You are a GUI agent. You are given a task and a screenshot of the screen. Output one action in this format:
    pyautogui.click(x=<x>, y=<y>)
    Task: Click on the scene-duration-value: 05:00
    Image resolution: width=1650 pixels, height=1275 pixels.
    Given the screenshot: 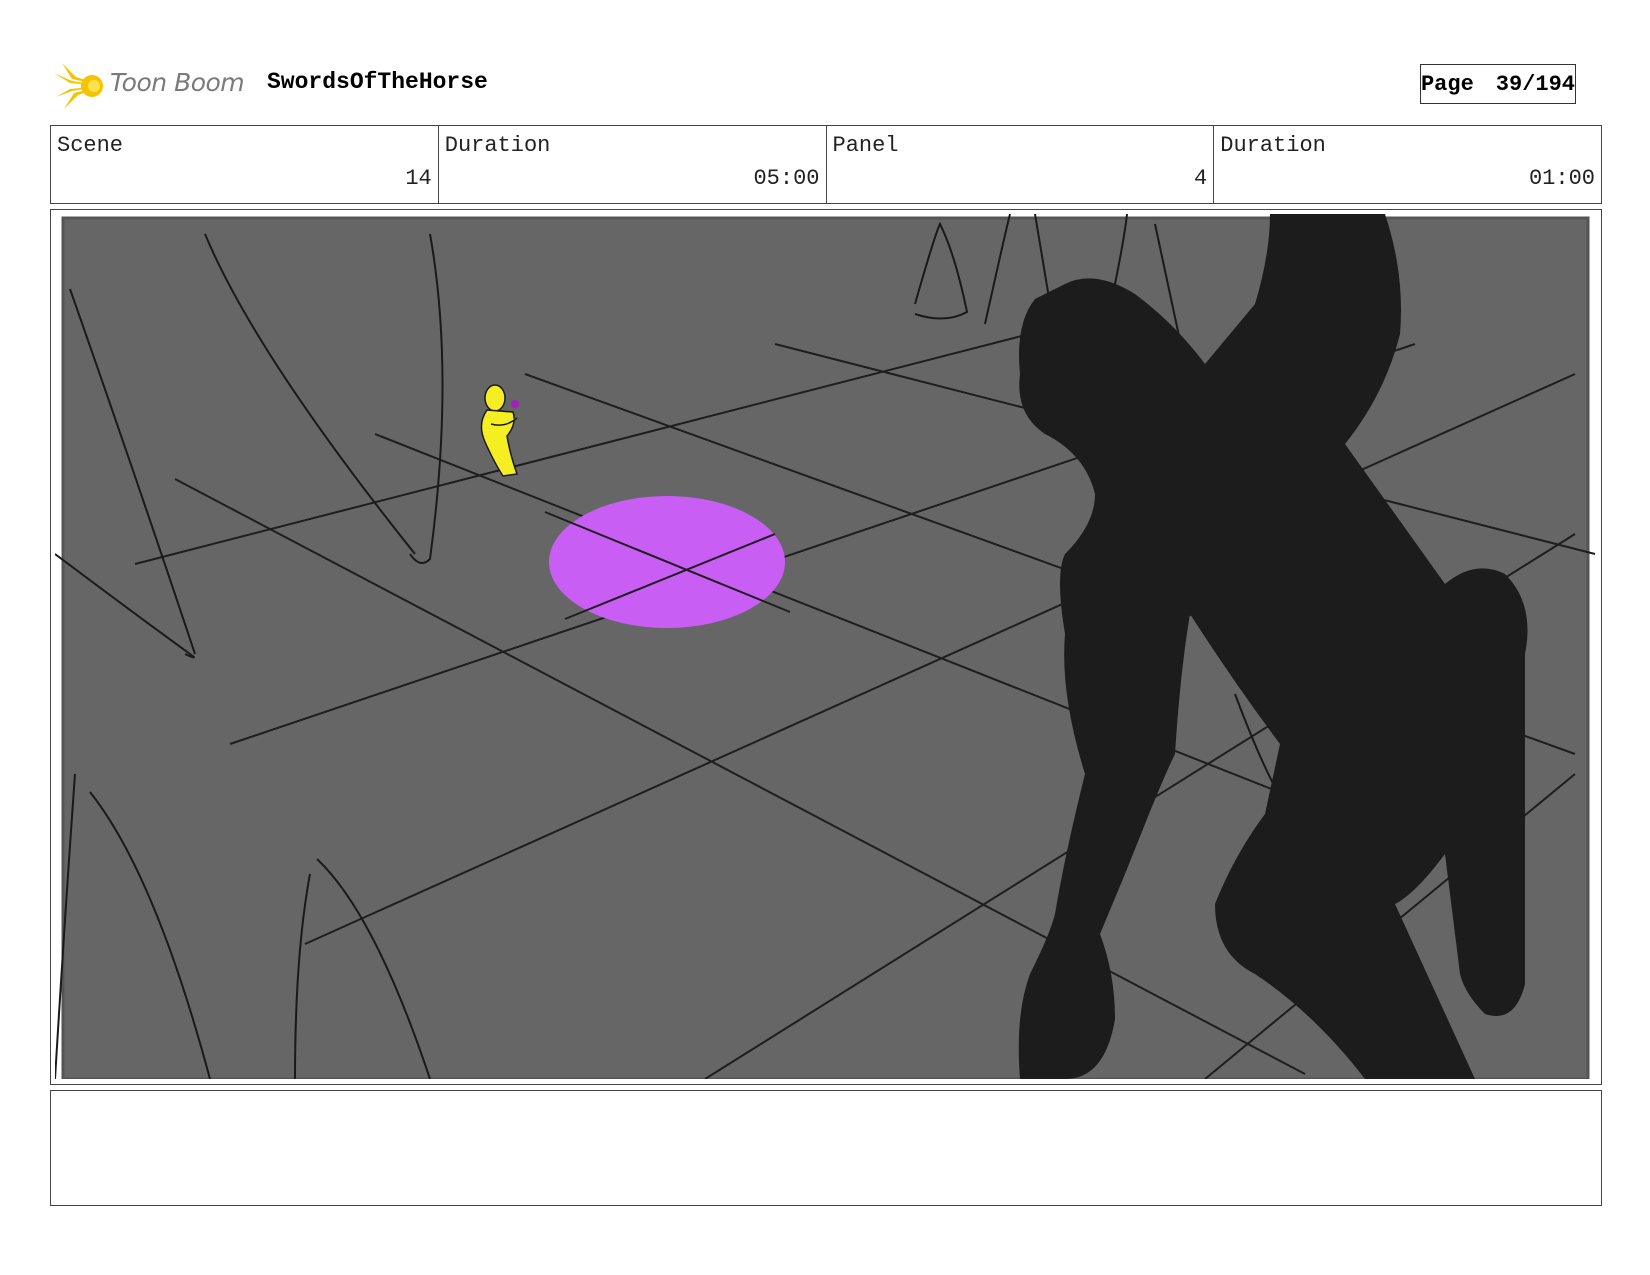 What is the action you would take?
    pyautogui.click(x=786, y=178)
    